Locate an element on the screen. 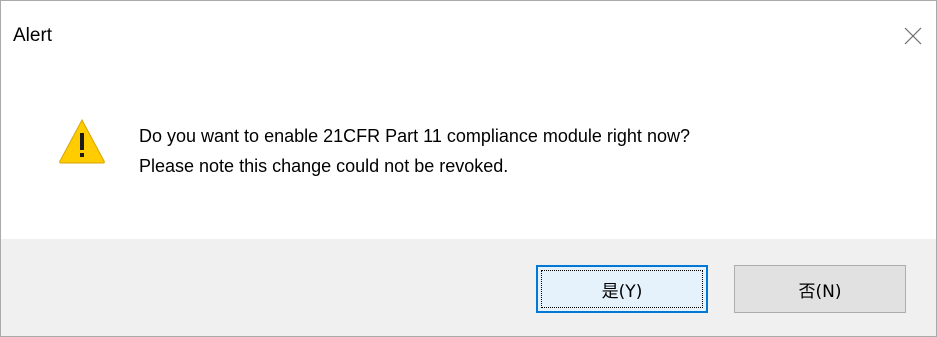 The width and height of the screenshot is (937, 337). close-button is located at coordinates (913, 36).